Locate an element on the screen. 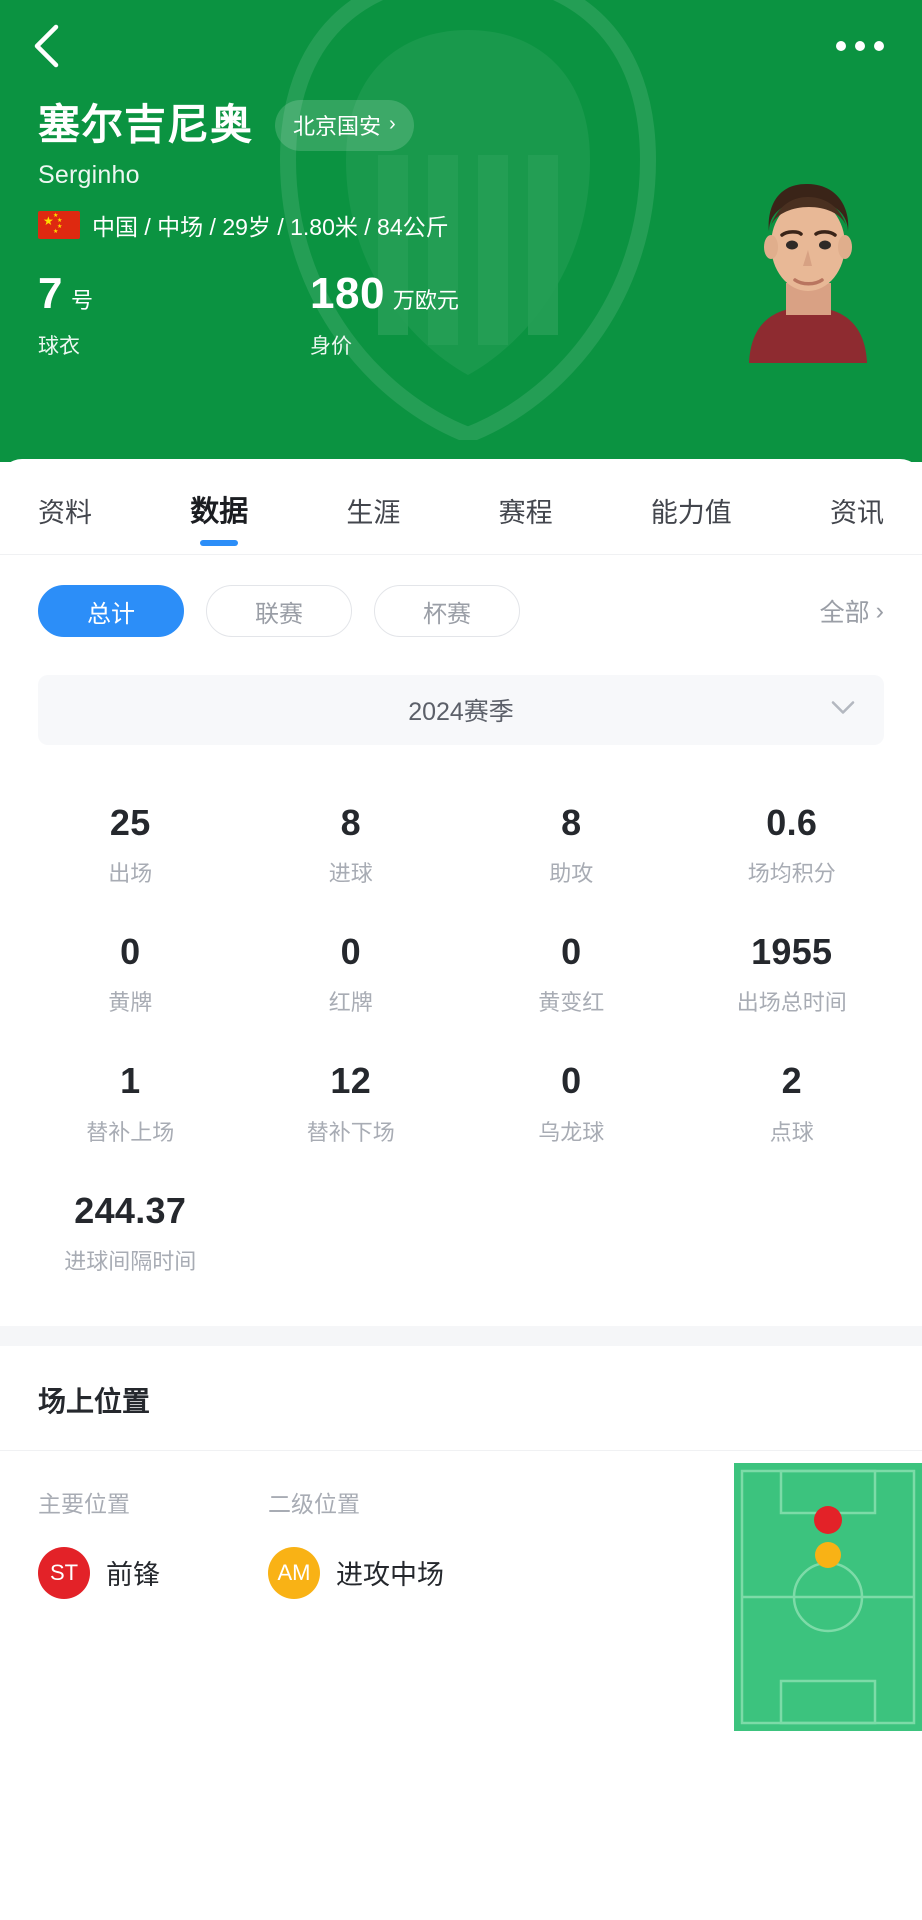 The width and height of the screenshot is (922, 1920). flag-star-small: ★ is located at coordinates (56, 232).